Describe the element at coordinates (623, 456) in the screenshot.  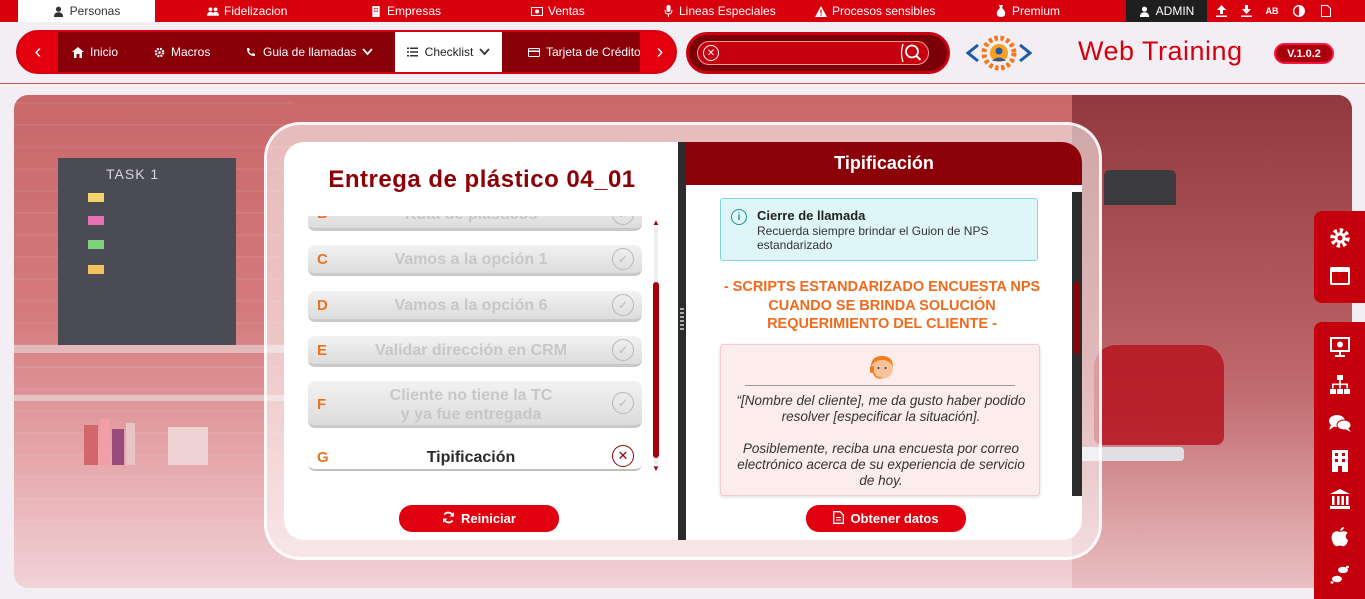
I see `pending-x-icon: ✕` at that location.